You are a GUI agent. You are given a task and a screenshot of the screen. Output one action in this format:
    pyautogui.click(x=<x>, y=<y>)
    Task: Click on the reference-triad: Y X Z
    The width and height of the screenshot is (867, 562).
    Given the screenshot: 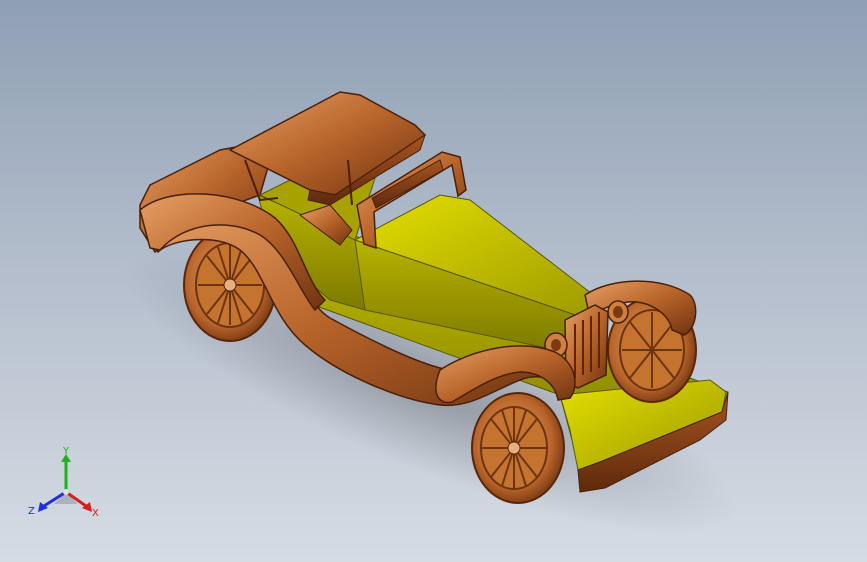 What is the action you would take?
    pyautogui.click(x=63, y=482)
    